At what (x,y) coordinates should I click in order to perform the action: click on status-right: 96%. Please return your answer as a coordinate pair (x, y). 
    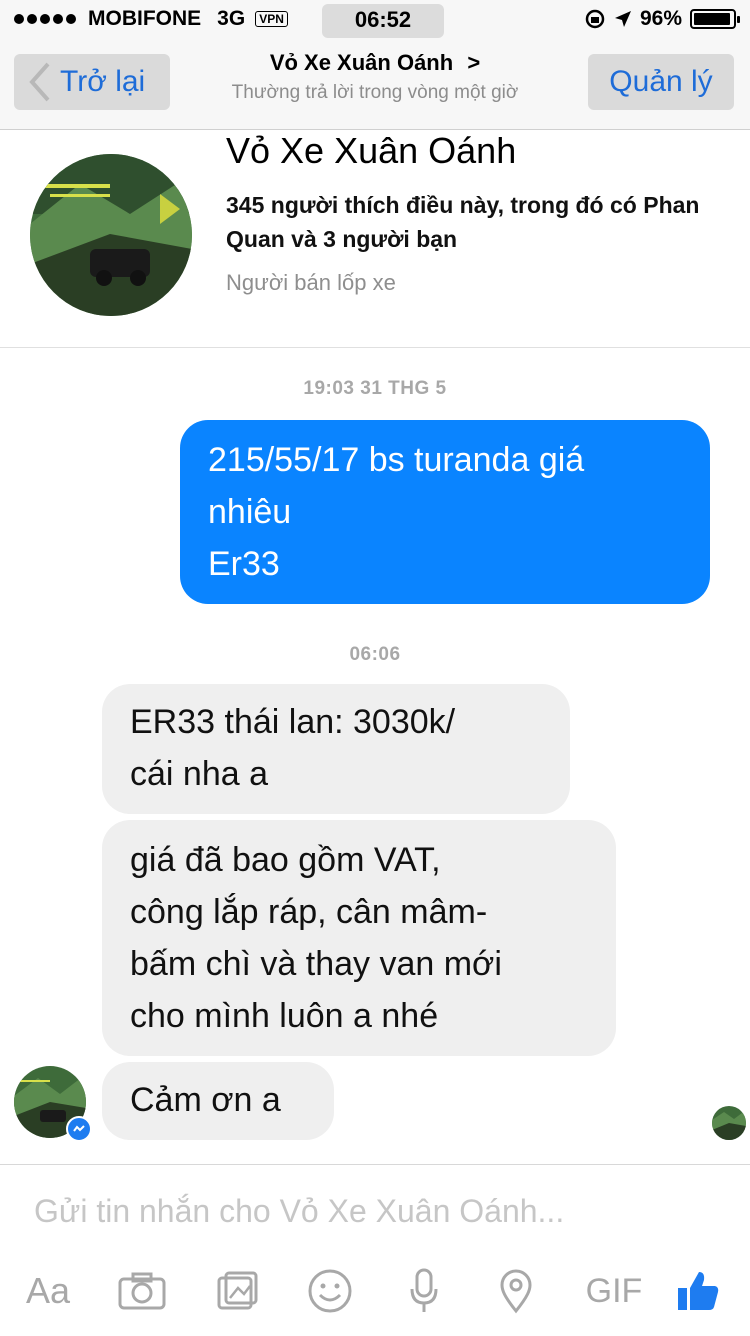
    Looking at the image, I should click on (662, 19).